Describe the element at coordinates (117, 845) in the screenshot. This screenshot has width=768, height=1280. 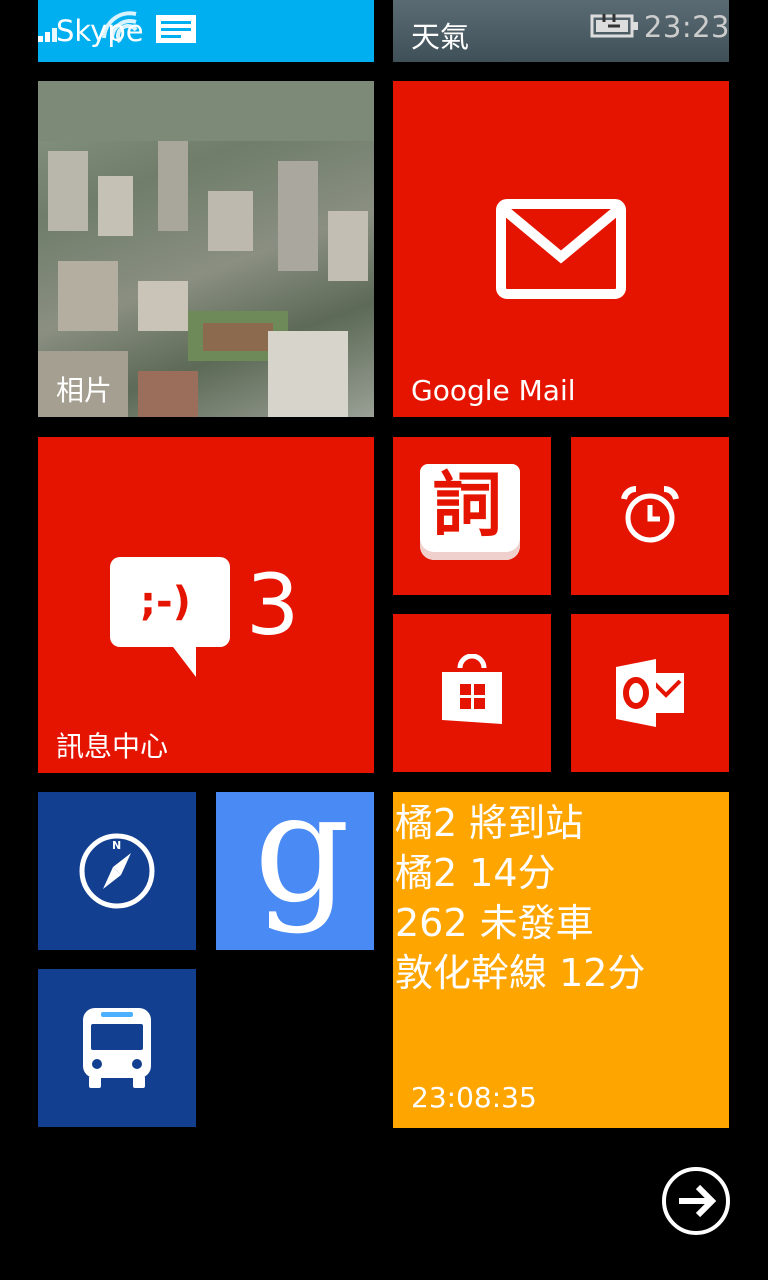
I see `compass-north-letter: N` at that location.